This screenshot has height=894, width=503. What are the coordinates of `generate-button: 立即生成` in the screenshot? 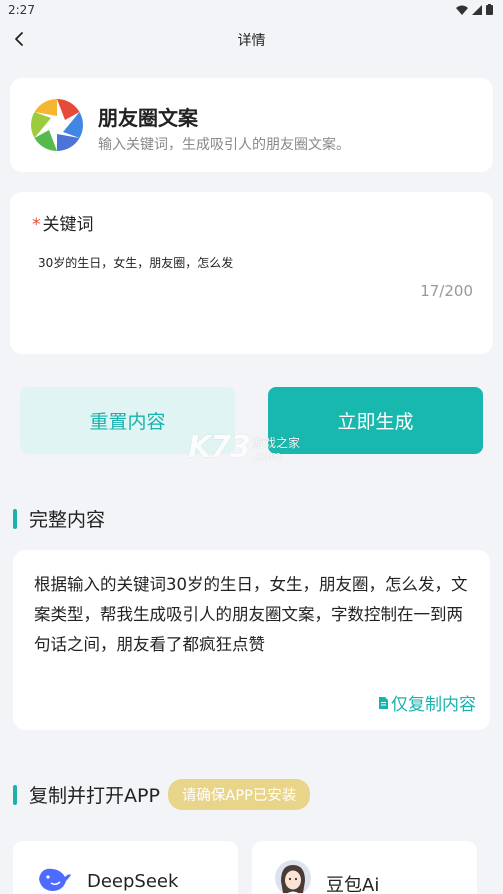 It's located at (375, 420).